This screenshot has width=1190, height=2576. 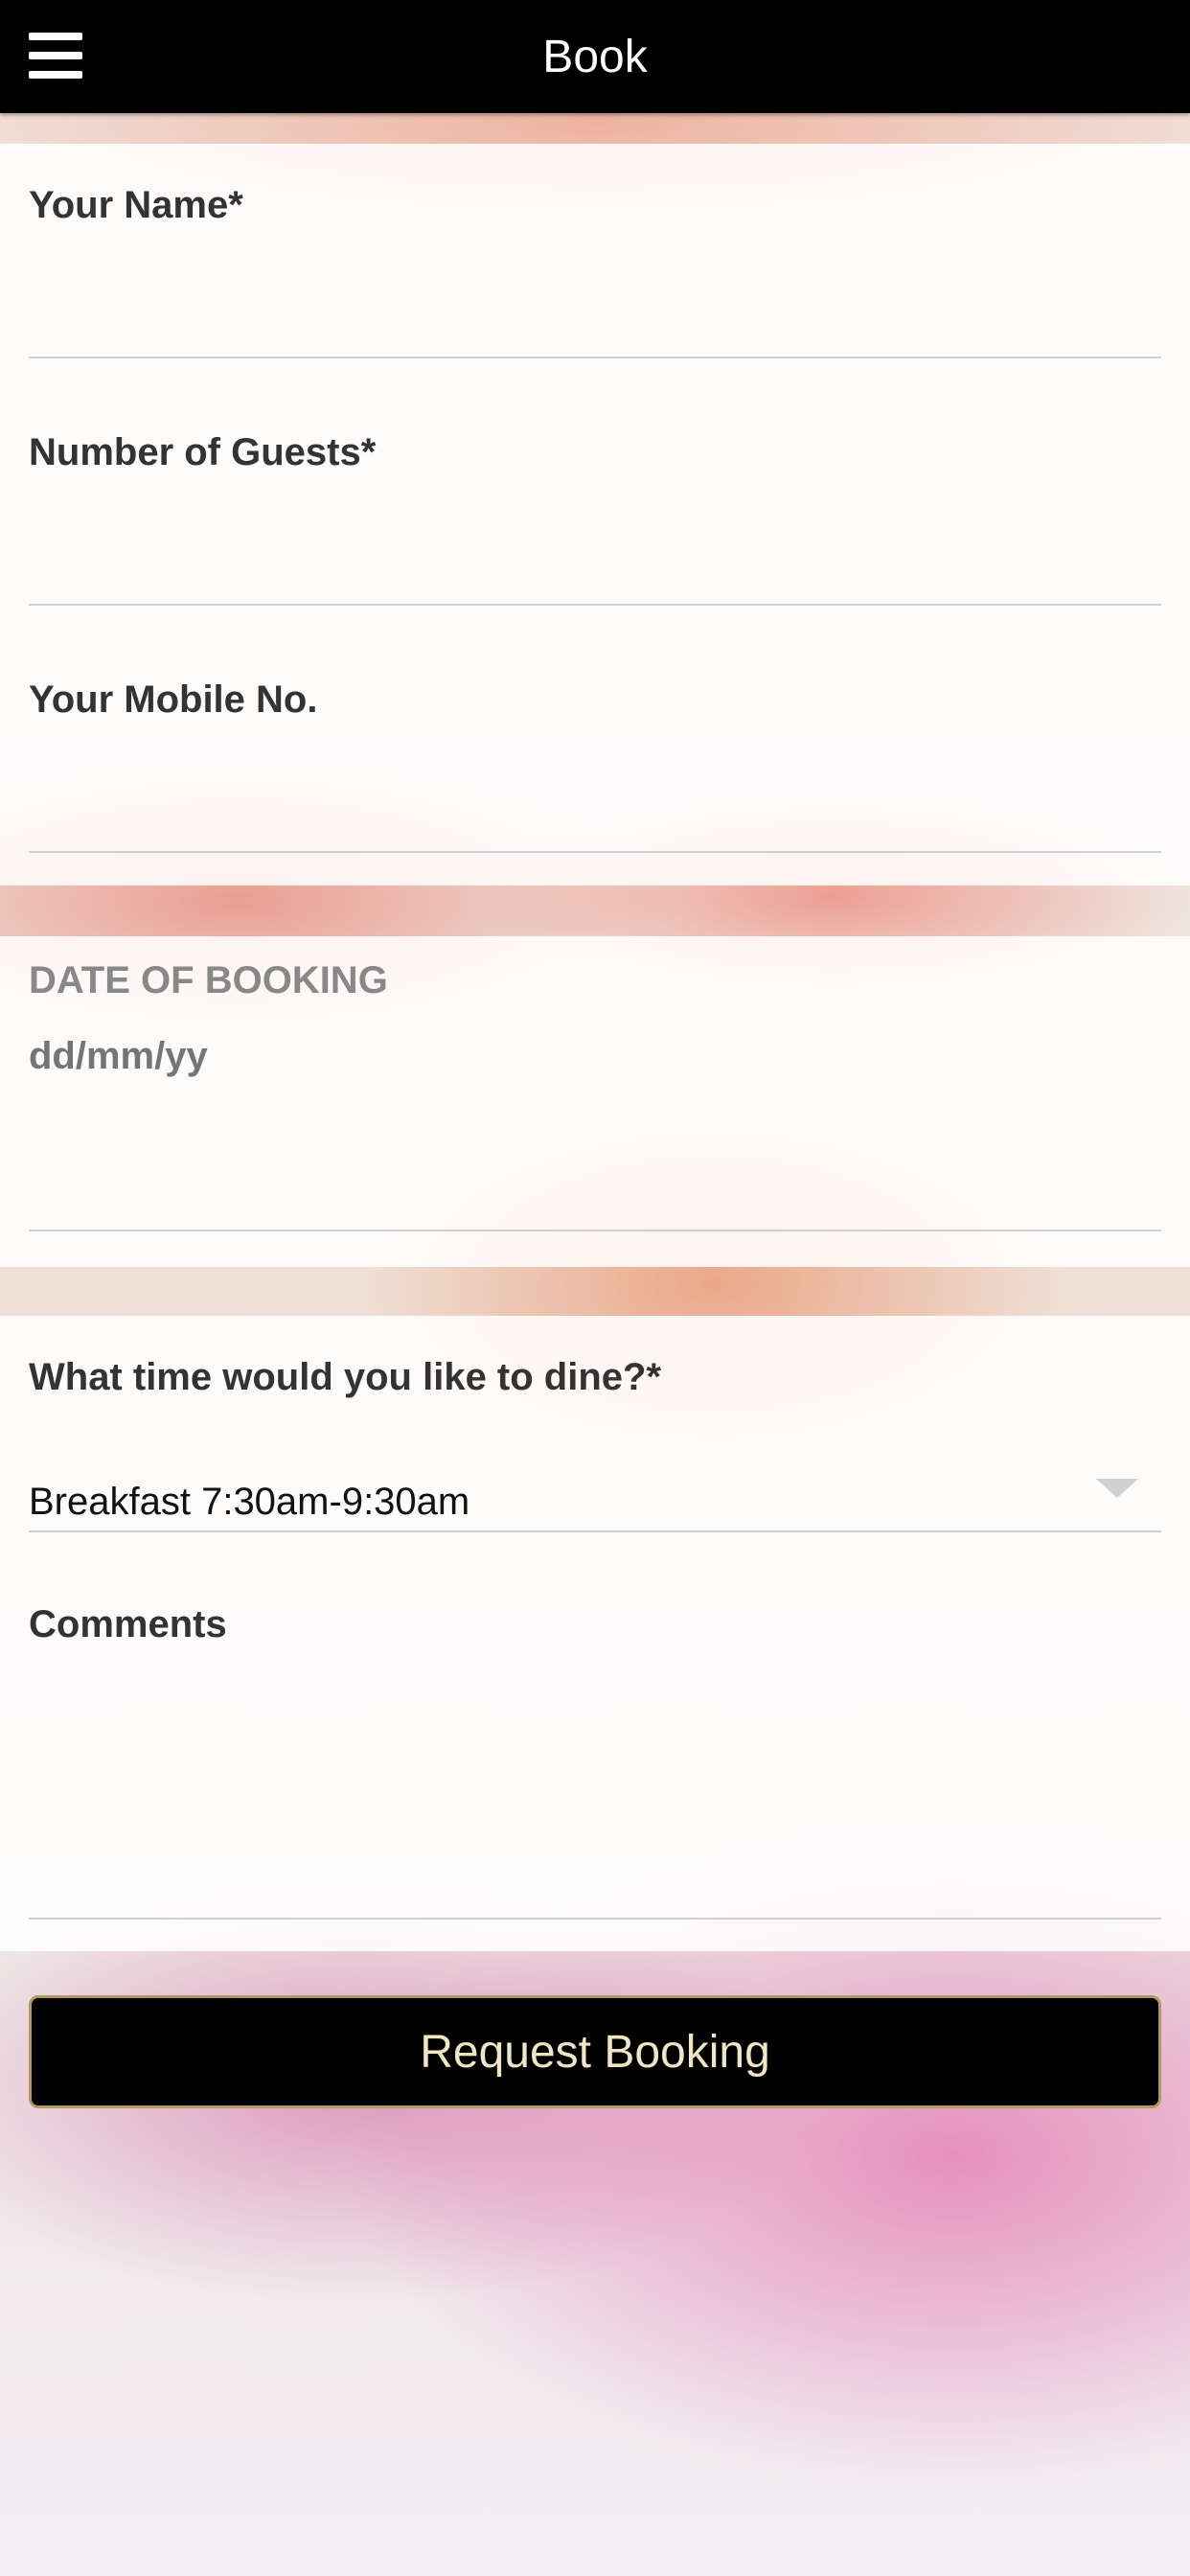 I want to click on name-underline, so click(x=595, y=357).